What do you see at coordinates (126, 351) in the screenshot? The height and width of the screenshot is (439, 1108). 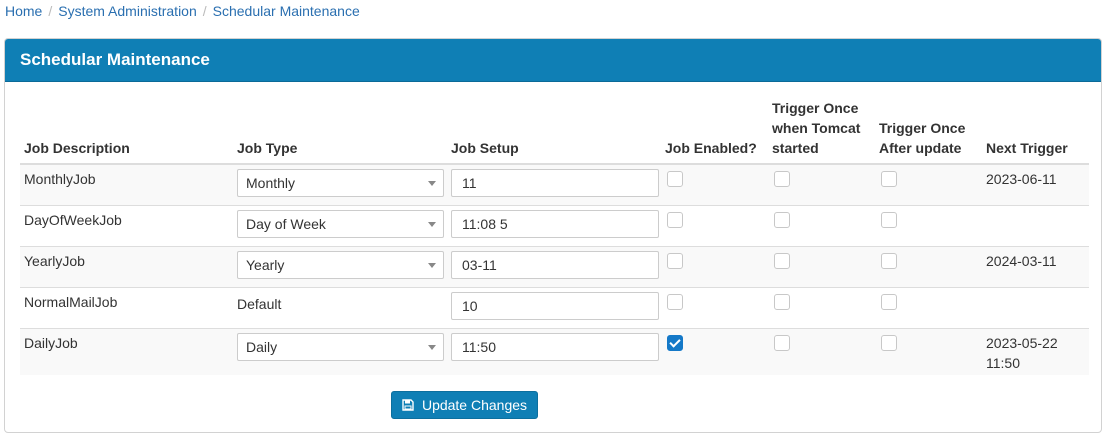 I see `job-description: DailyJob` at bounding box center [126, 351].